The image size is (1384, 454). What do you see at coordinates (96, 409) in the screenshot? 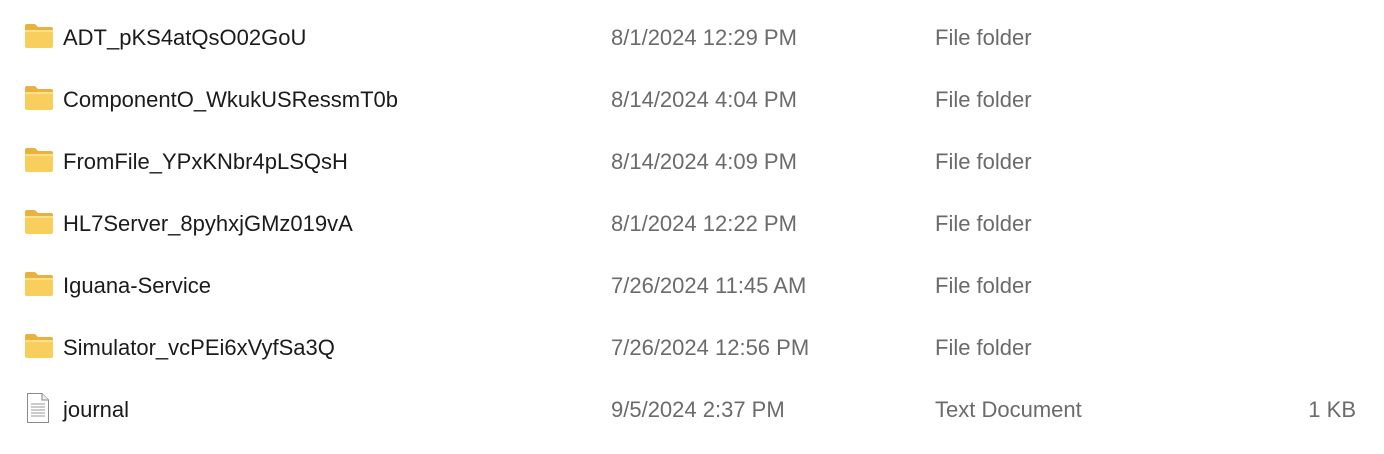
I see `file-name: journal` at bounding box center [96, 409].